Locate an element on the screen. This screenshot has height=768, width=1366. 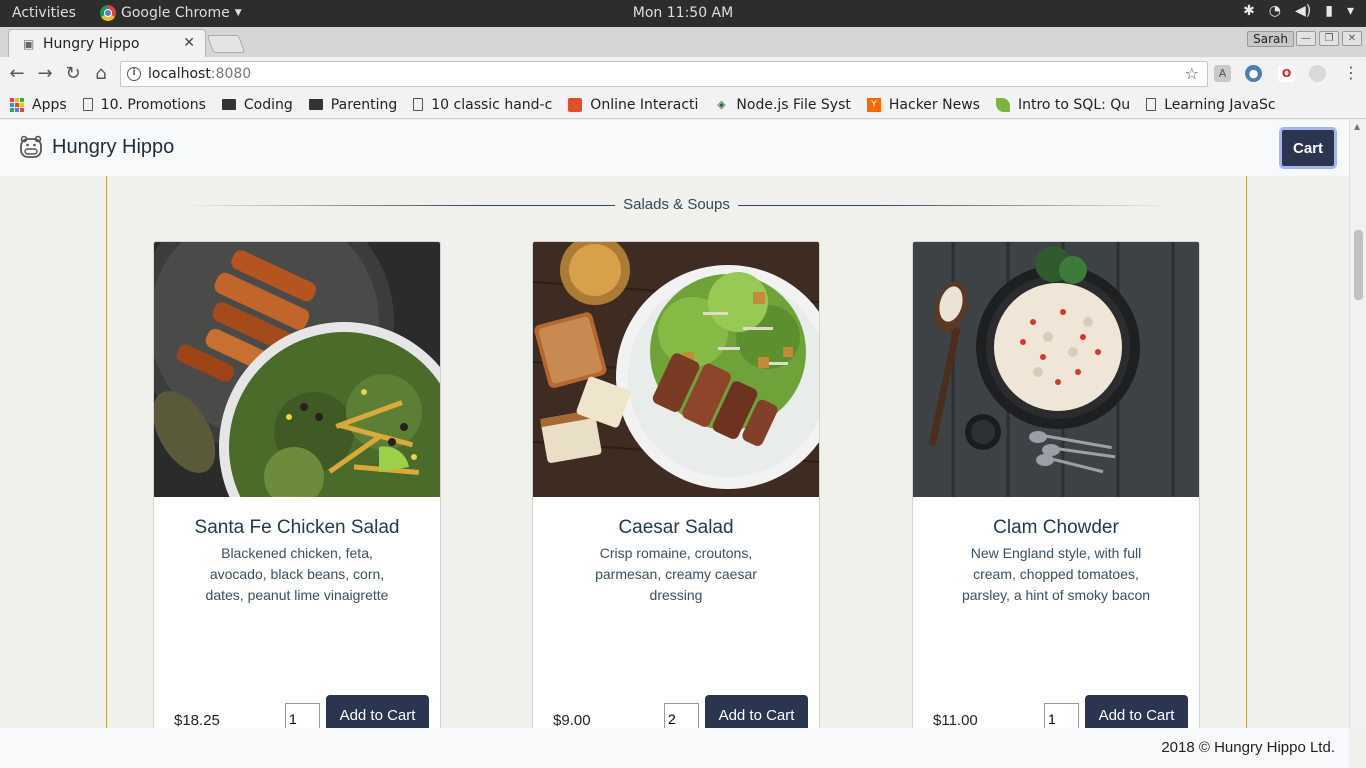
apps-grid-icon is located at coordinates (17, 104).